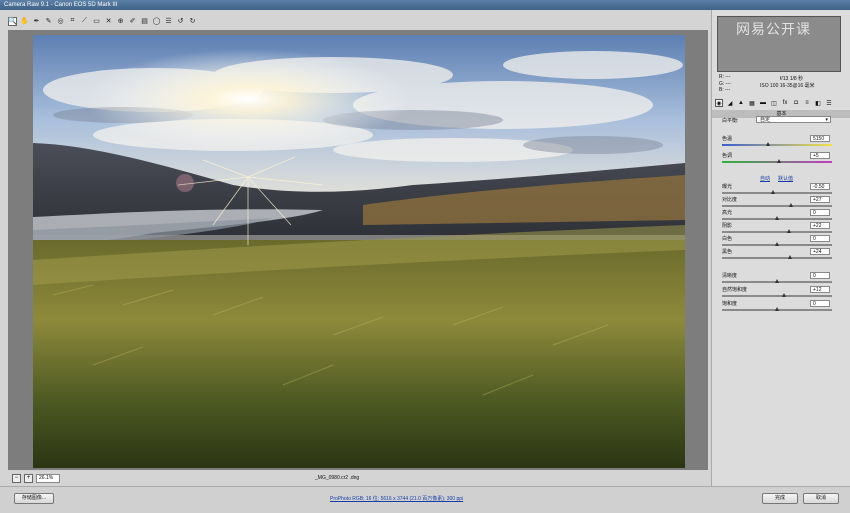  I want to click on color-sampler-tool-icon: ✎, so click(48, 21).